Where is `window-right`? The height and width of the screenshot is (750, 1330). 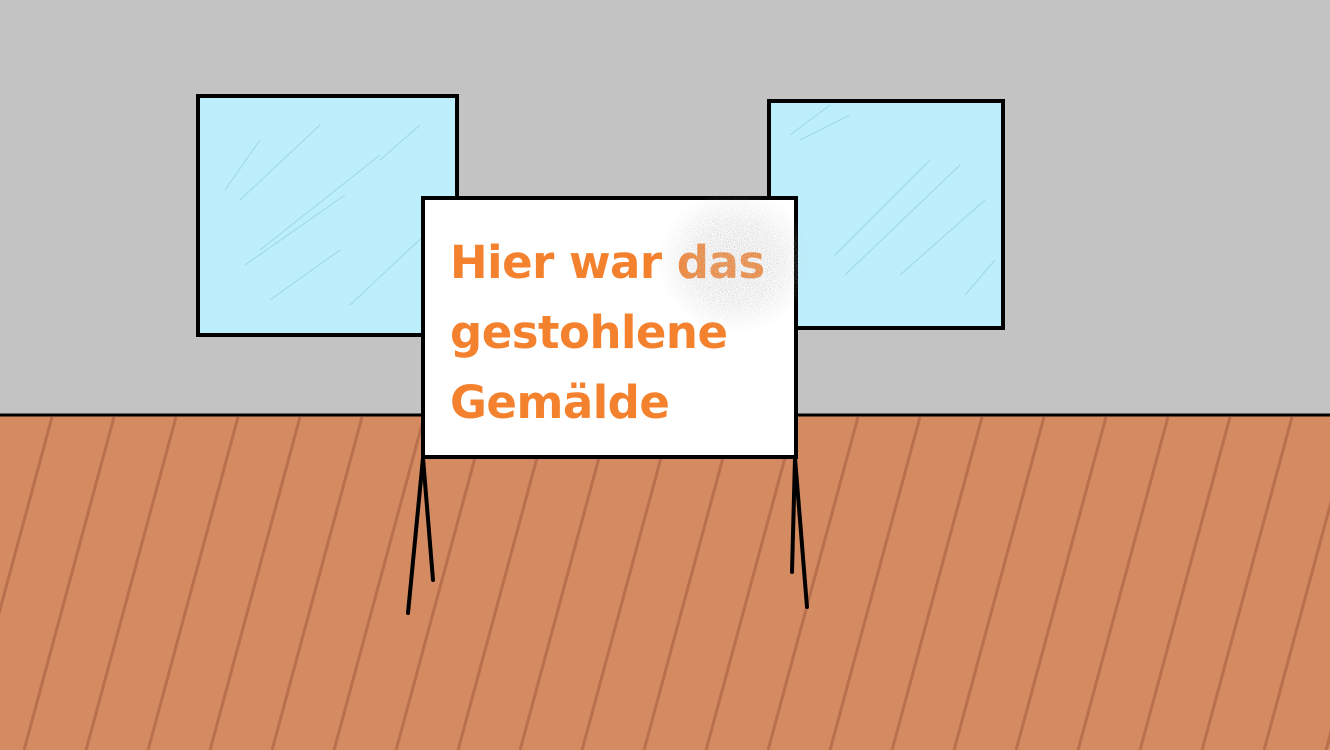
window-right is located at coordinates (886, 214).